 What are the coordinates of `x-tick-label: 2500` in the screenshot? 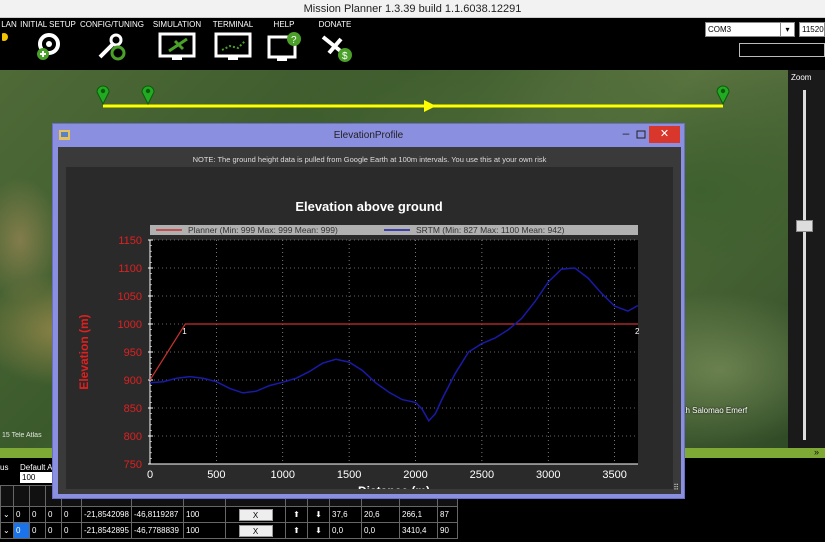 It's located at (482, 475).